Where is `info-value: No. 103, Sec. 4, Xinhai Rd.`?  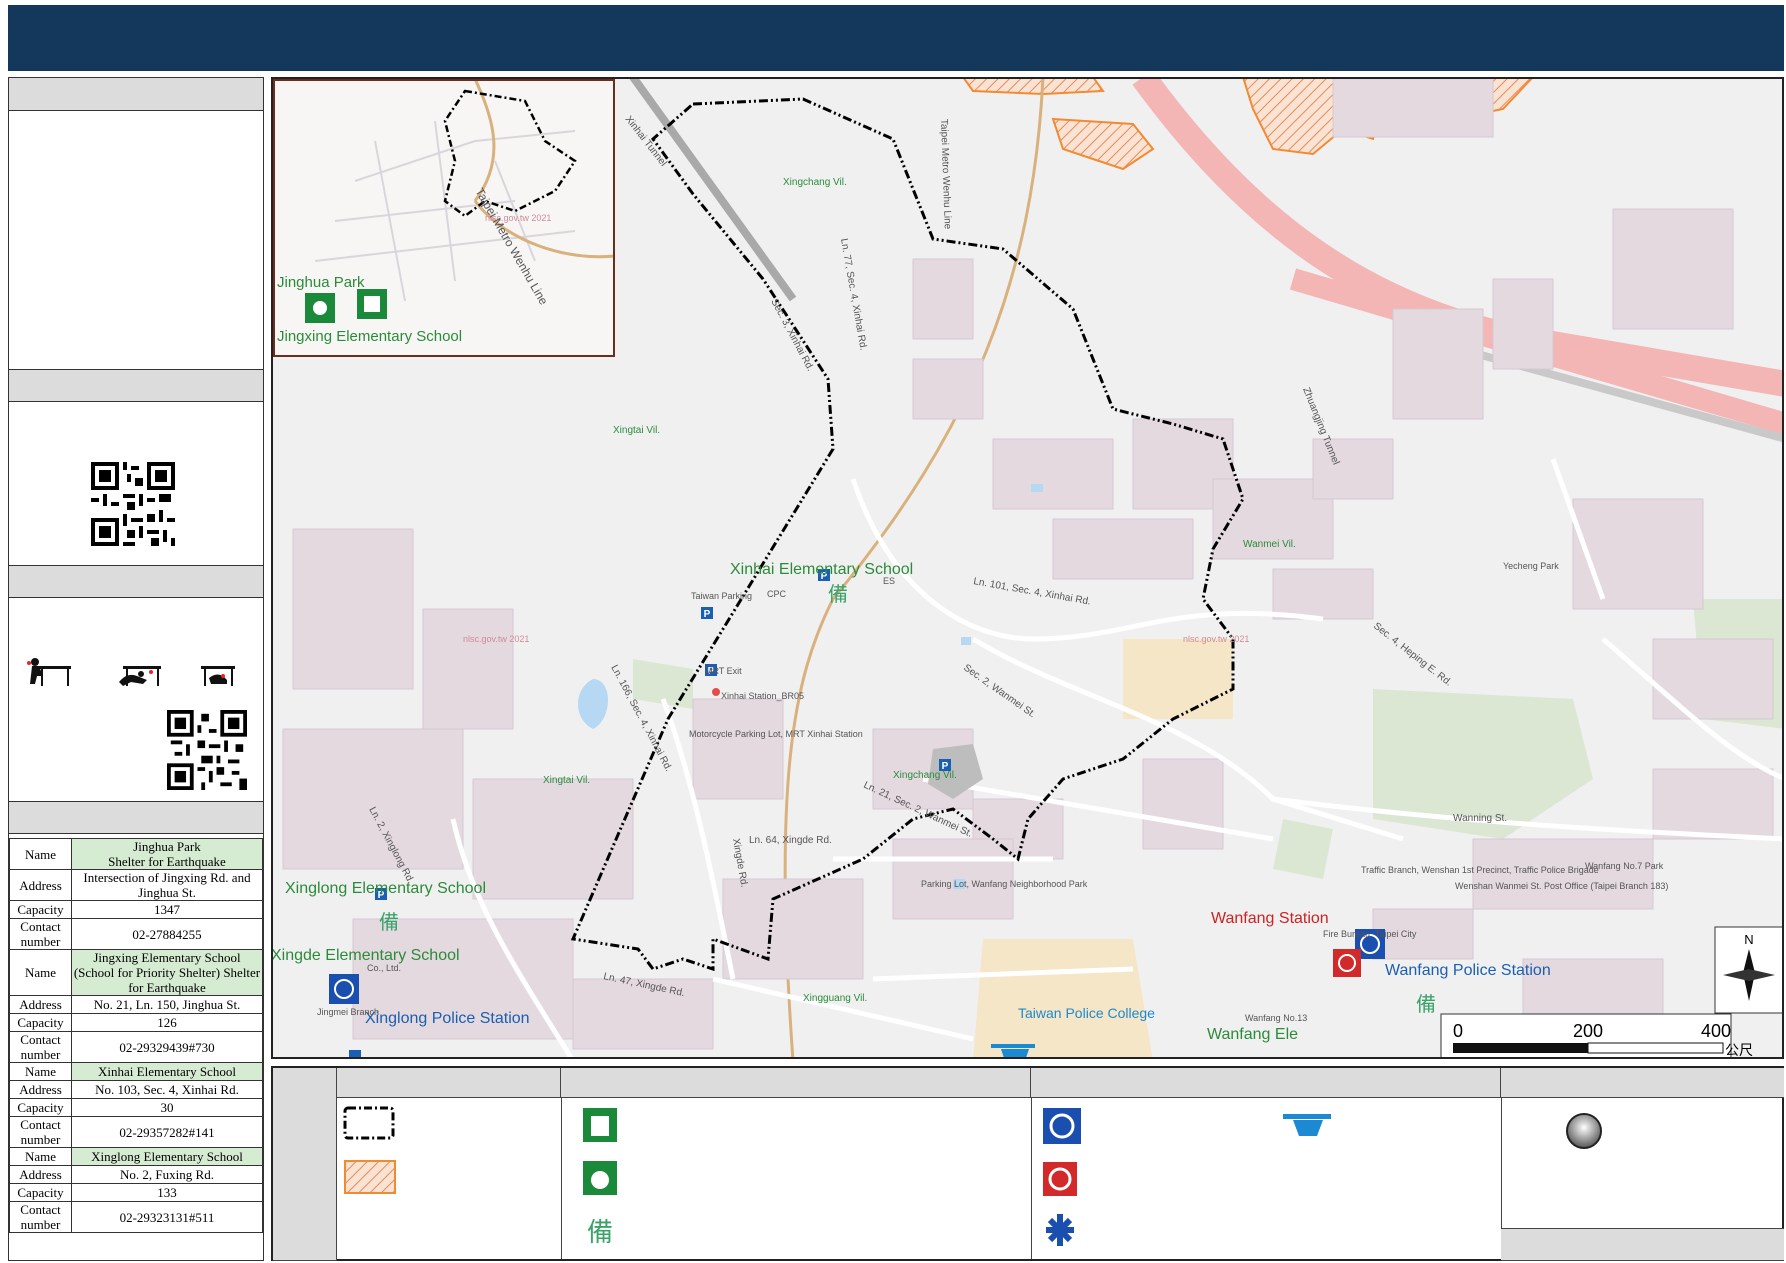 info-value: No. 103, Sec. 4, Xinhai Rd. is located at coordinates (167, 1089).